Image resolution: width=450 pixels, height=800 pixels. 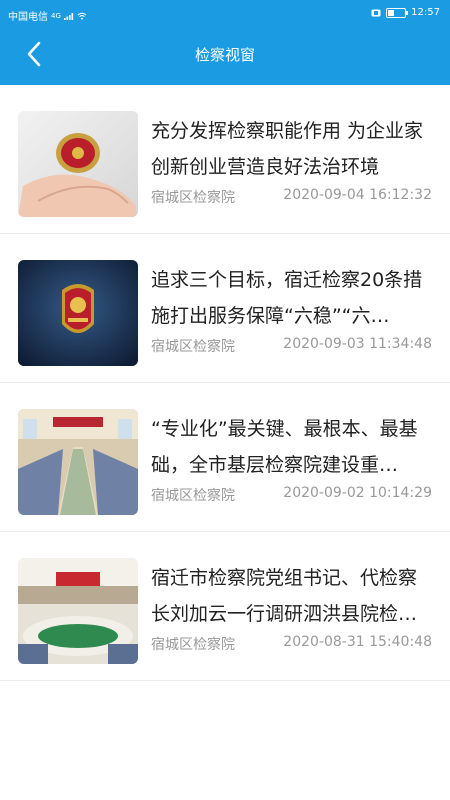 I want to click on article-datetime: 2020-08-31 15:40:48, so click(x=357, y=642).